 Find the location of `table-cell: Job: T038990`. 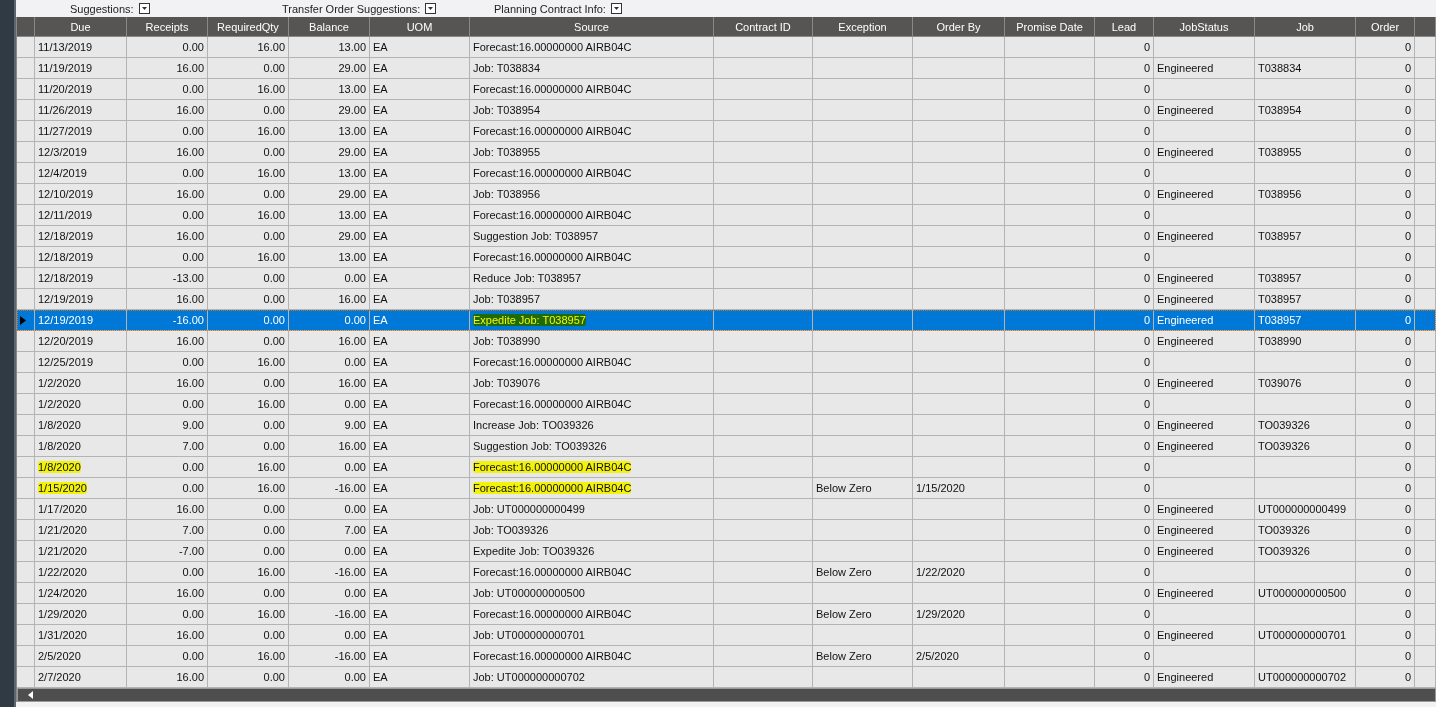

table-cell: Job: T038990 is located at coordinates (507, 341).